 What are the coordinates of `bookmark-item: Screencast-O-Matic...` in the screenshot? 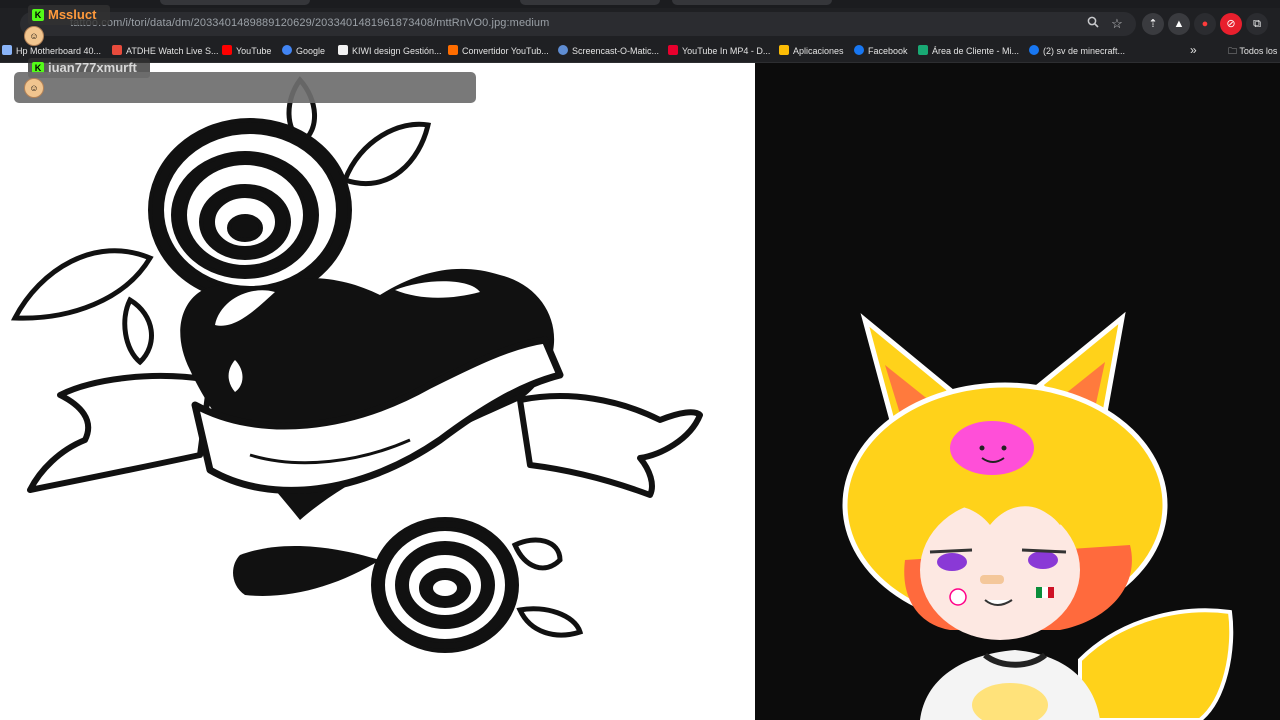 It's located at (608, 51).